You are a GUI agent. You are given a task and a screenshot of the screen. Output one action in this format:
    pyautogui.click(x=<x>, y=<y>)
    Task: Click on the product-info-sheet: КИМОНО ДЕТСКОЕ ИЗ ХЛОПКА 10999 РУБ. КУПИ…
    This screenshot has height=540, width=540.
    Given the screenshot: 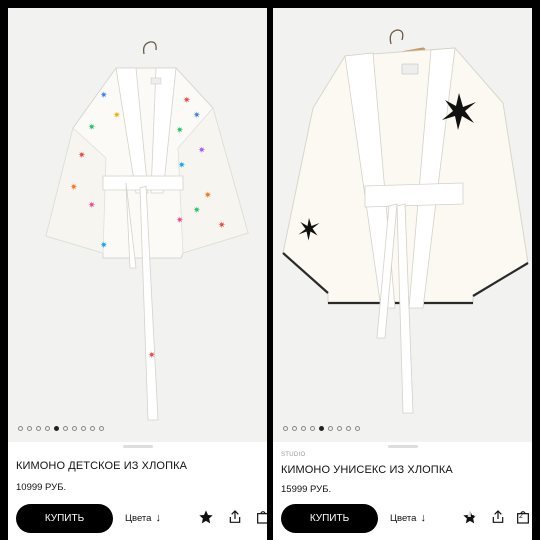 What is the action you would take?
    pyautogui.click(x=137, y=491)
    